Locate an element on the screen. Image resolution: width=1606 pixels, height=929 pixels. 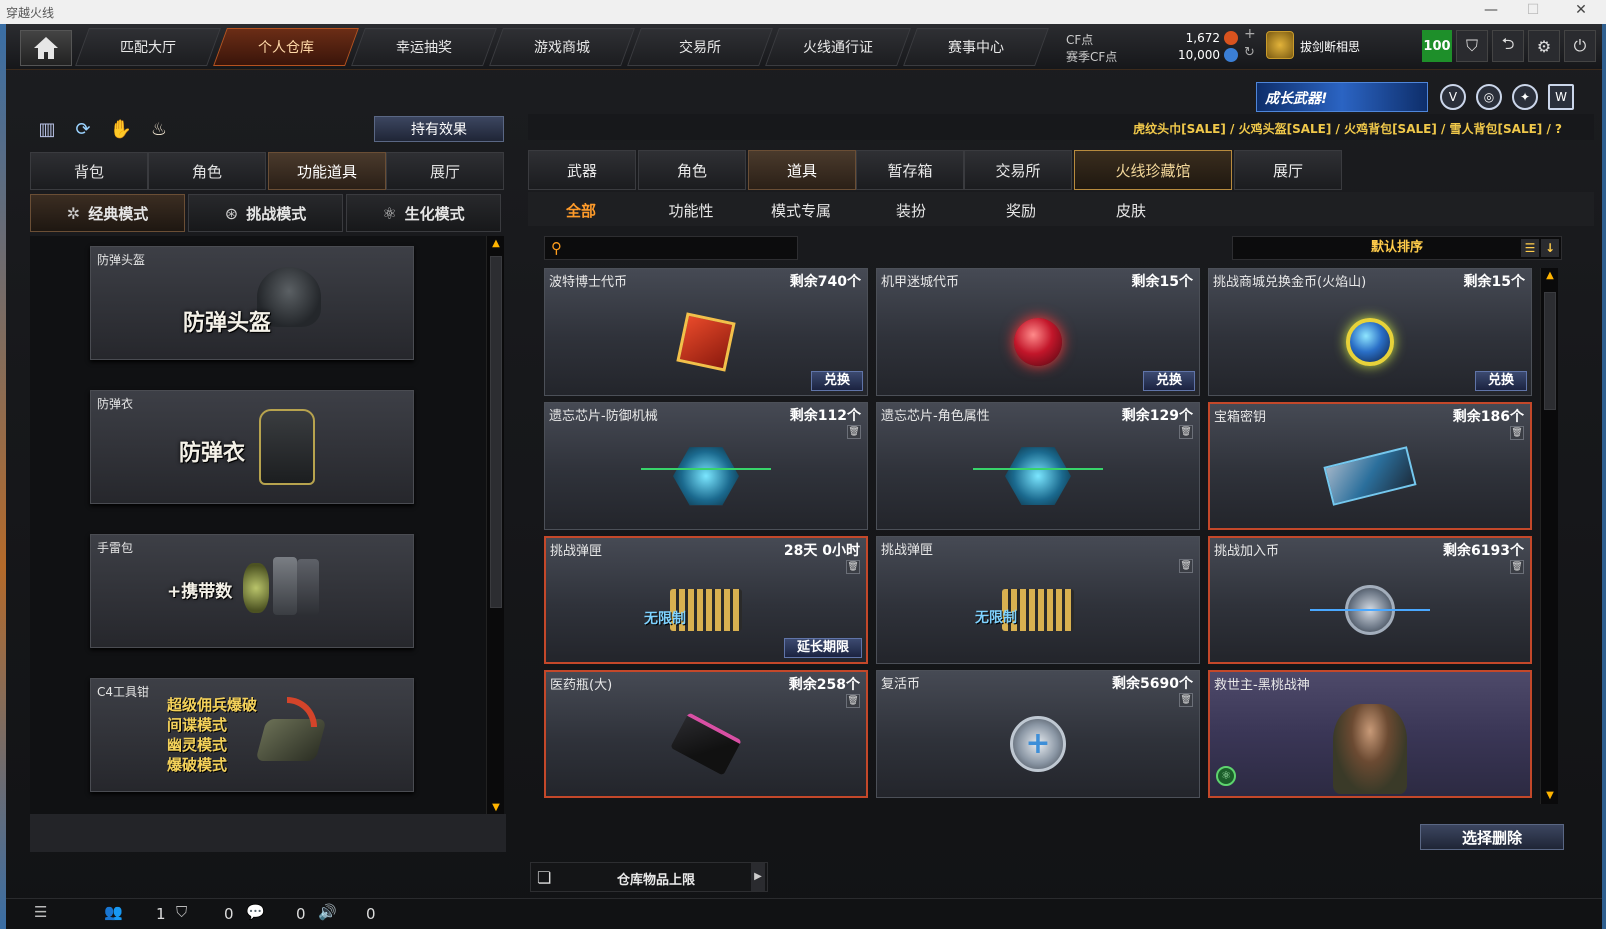
username: 拔剑断相思 is located at coordinates (1330, 46).